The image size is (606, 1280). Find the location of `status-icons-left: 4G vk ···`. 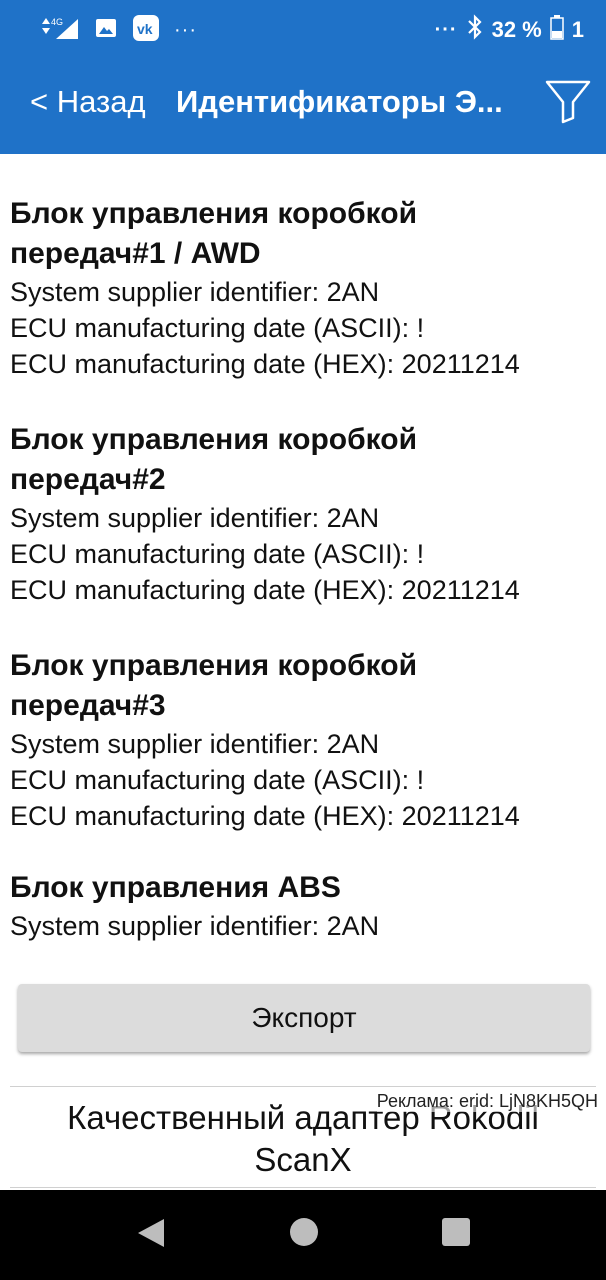

status-icons-left: 4G vk ··· is located at coordinates (118, 30).